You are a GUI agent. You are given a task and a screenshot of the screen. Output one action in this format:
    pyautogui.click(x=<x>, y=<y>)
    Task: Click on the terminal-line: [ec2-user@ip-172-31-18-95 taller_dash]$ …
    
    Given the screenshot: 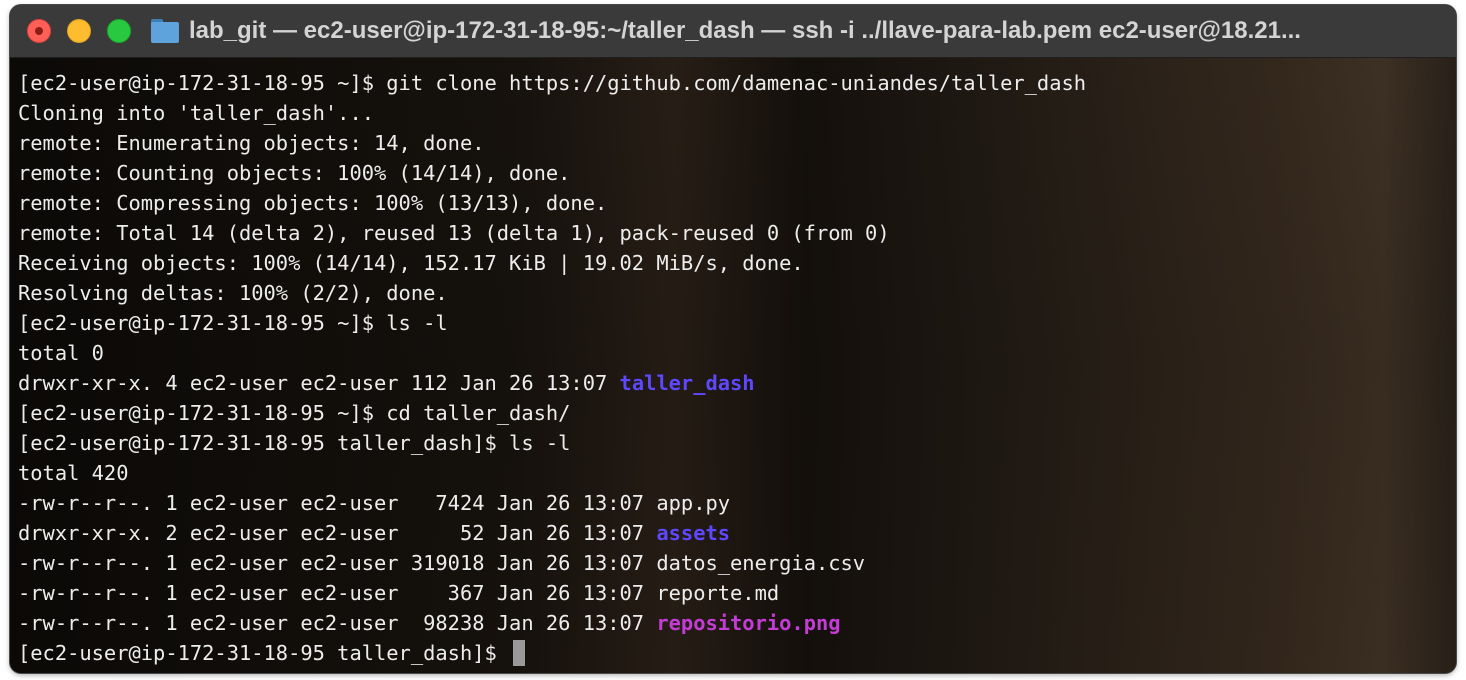 What is the action you would take?
    pyautogui.click(x=294, y=443)
    